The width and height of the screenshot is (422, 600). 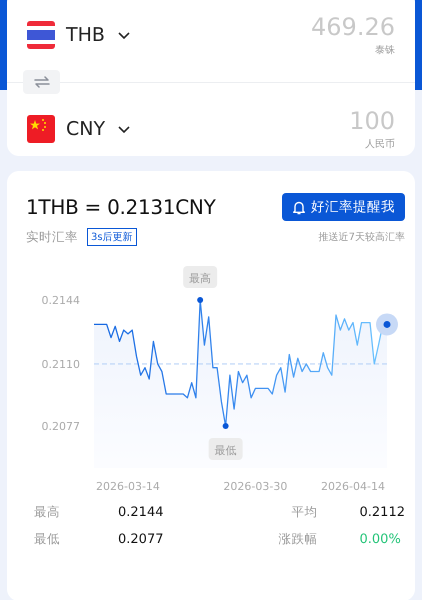 I want to click on stat-label: 最高, so click(x=47, y=512).